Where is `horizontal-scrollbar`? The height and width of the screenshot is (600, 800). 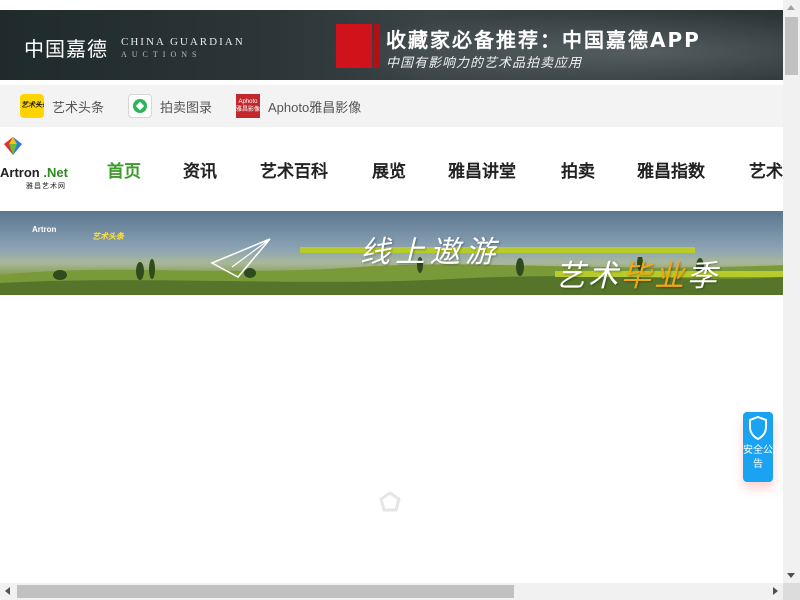 horizontal-scrollbar is located at coordinates (391, 591).